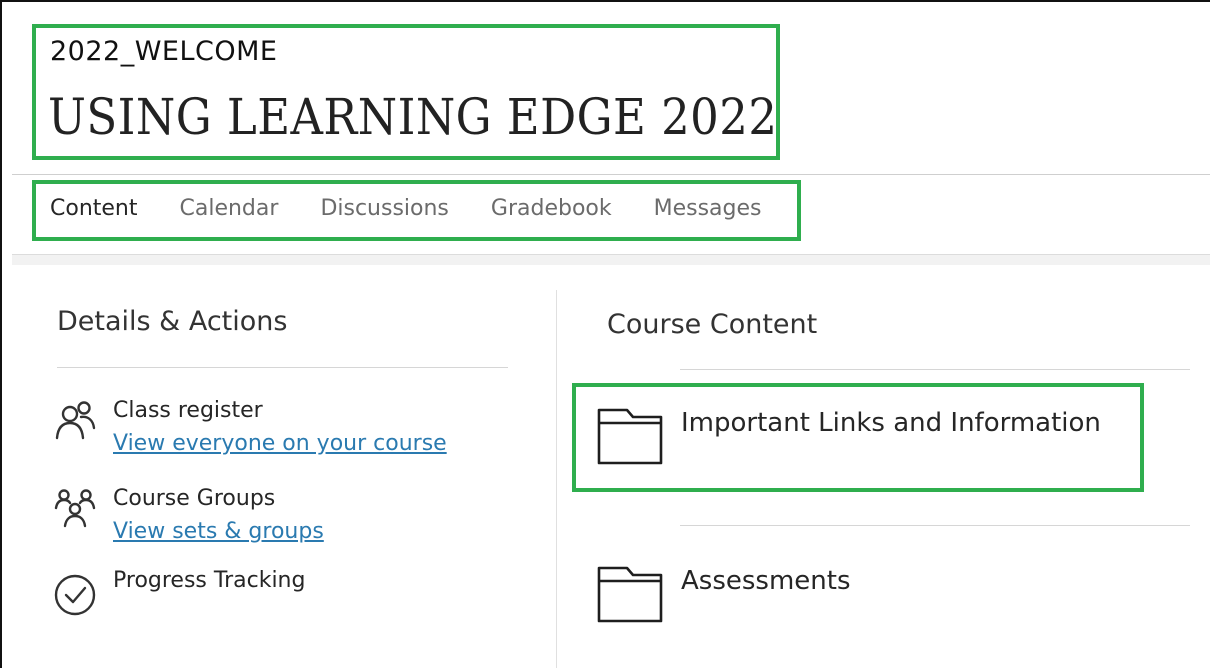 The height and width of the screenshot is (668, 1210). Describe the element at coordinates (194, 498) in the screenshot. I see `course-groups-label: Course Groups` at that location.